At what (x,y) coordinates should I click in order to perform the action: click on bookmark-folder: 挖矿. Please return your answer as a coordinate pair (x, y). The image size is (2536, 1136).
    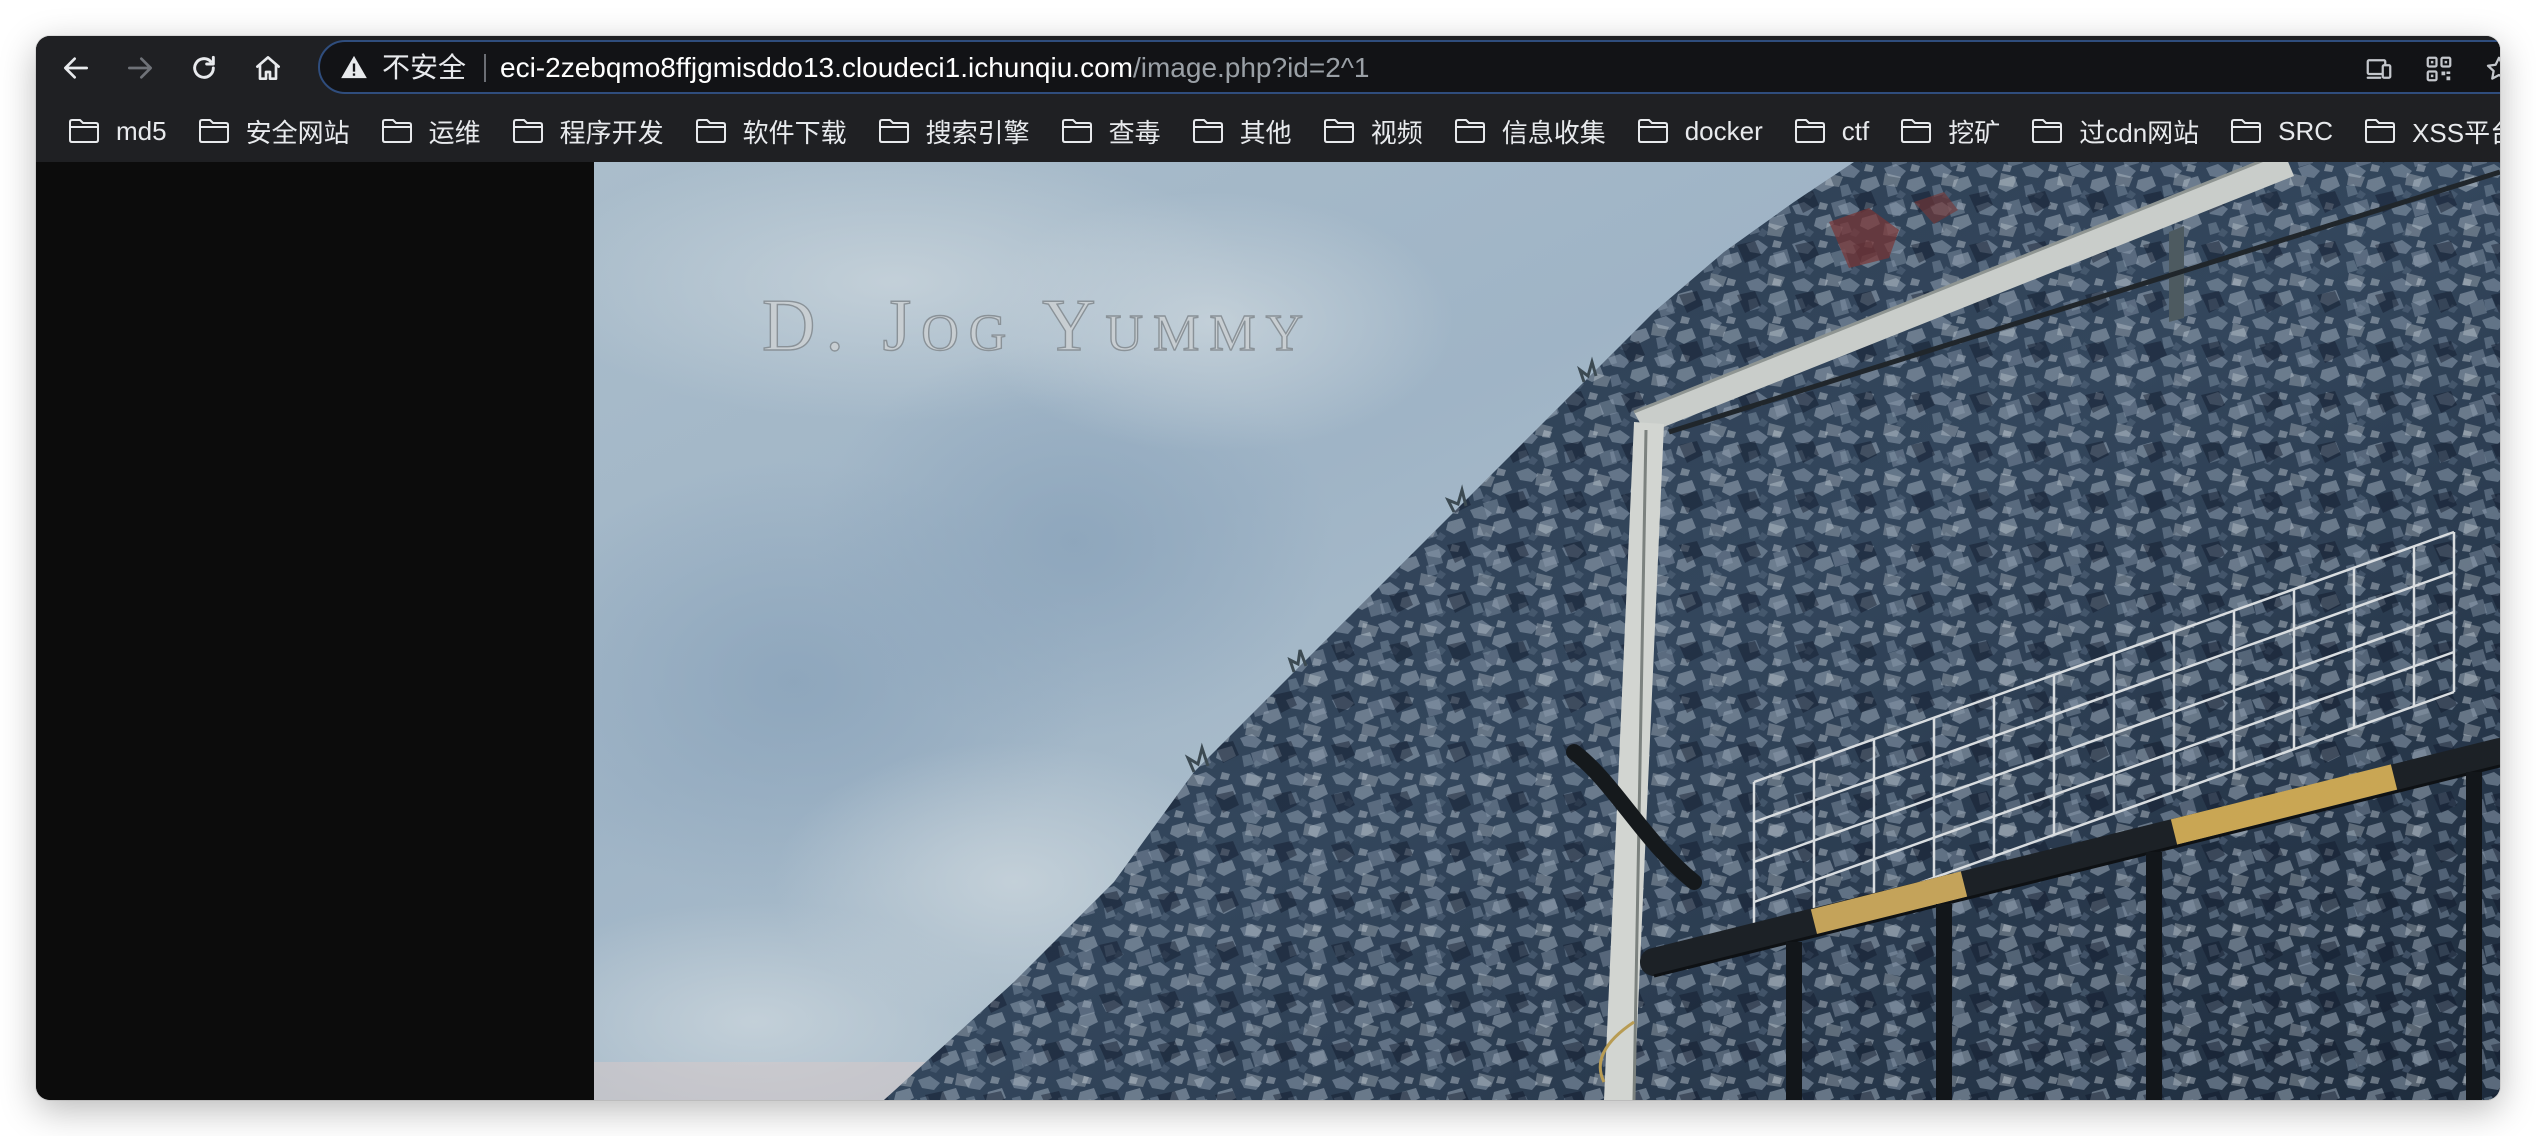
    Looking at the image, I should click on (1950, 131).